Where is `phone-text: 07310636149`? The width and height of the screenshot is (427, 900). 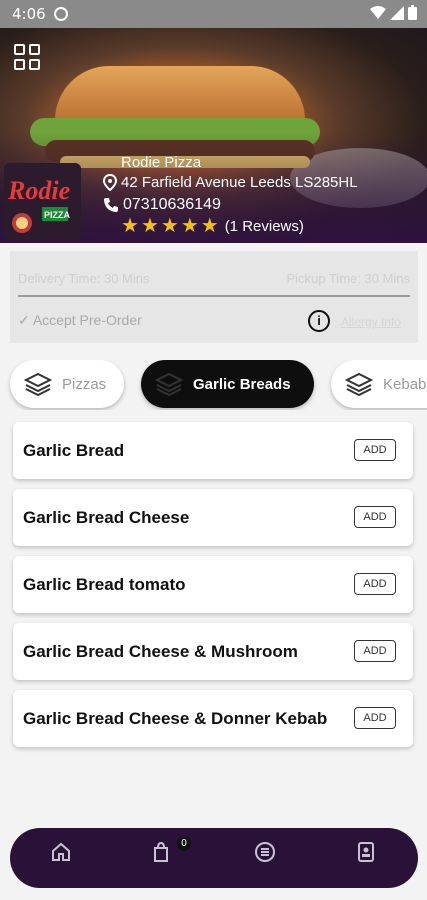
phone-text: 07310636149 is located at coordinates (172, 204).